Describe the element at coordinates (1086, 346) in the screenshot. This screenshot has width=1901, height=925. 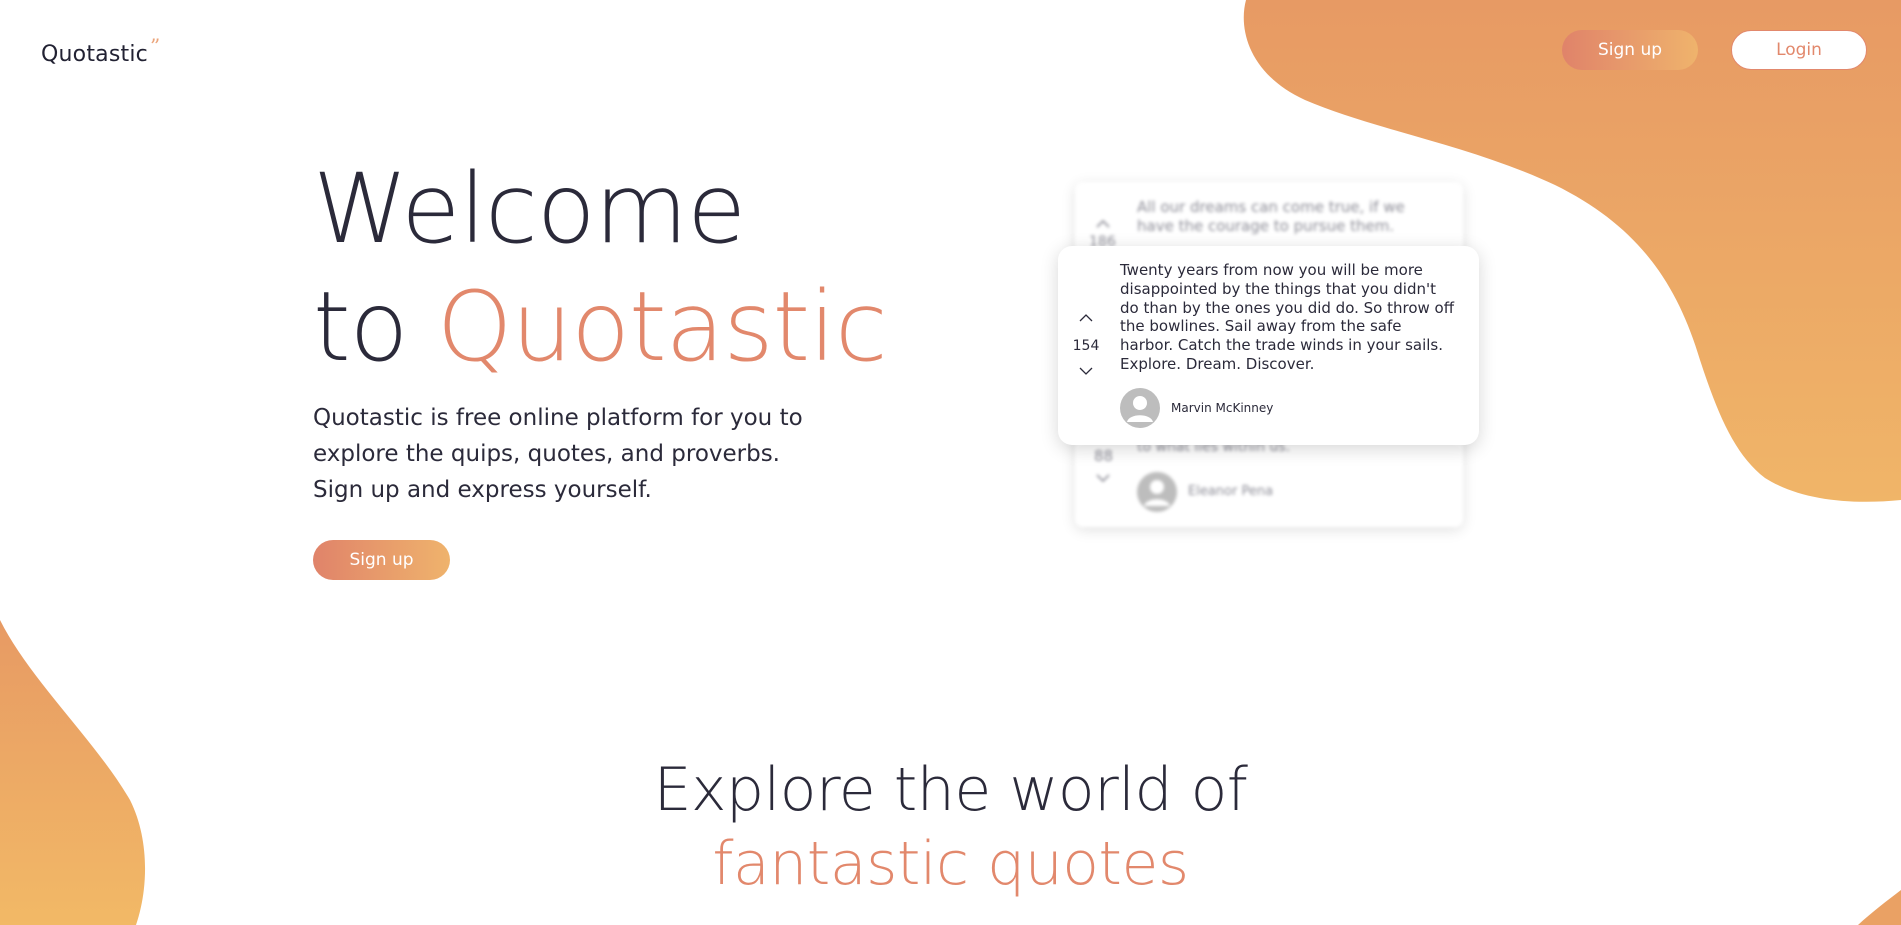
I see `vote-count: 154` at that location.